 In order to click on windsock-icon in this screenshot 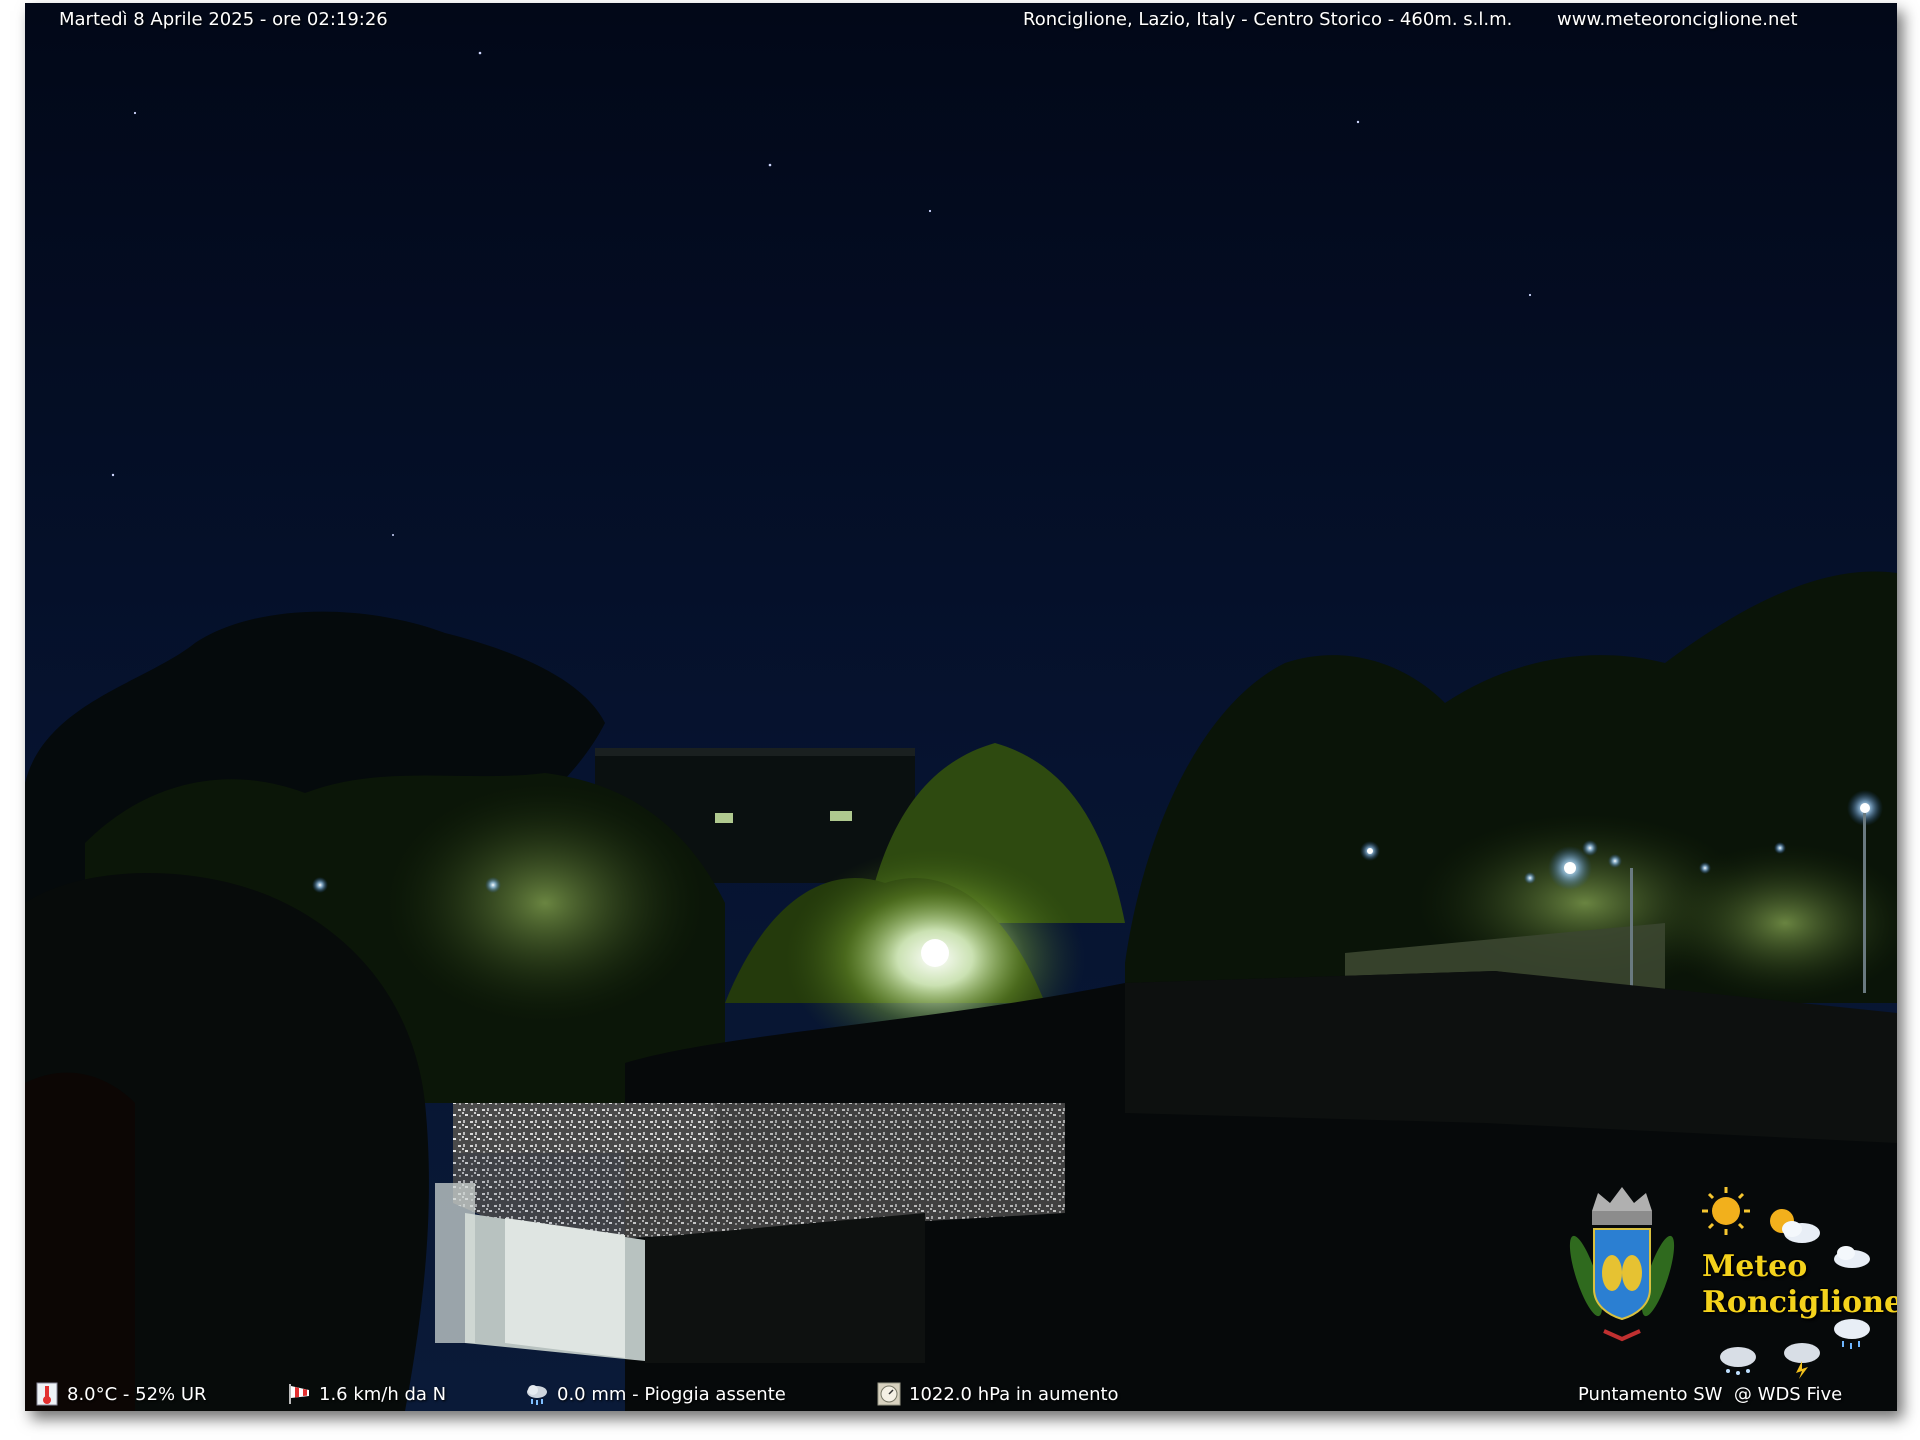, I will do `click(299, 1394)`.